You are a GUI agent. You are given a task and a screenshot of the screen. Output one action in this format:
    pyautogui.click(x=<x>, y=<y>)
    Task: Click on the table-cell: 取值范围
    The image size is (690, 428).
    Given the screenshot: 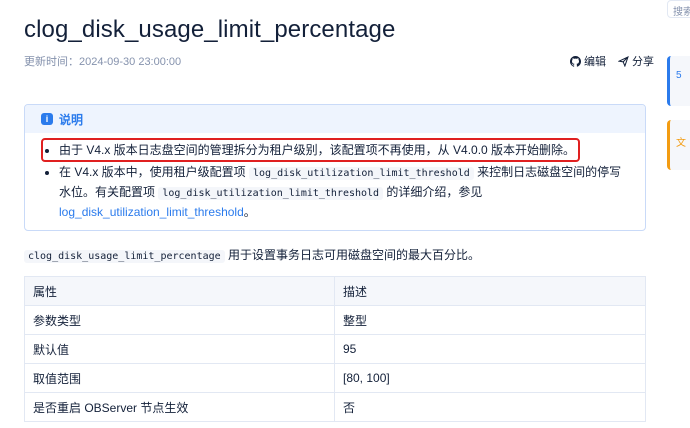 What is the action you would take?
    pyautogui.click(x=179, y=378)
    